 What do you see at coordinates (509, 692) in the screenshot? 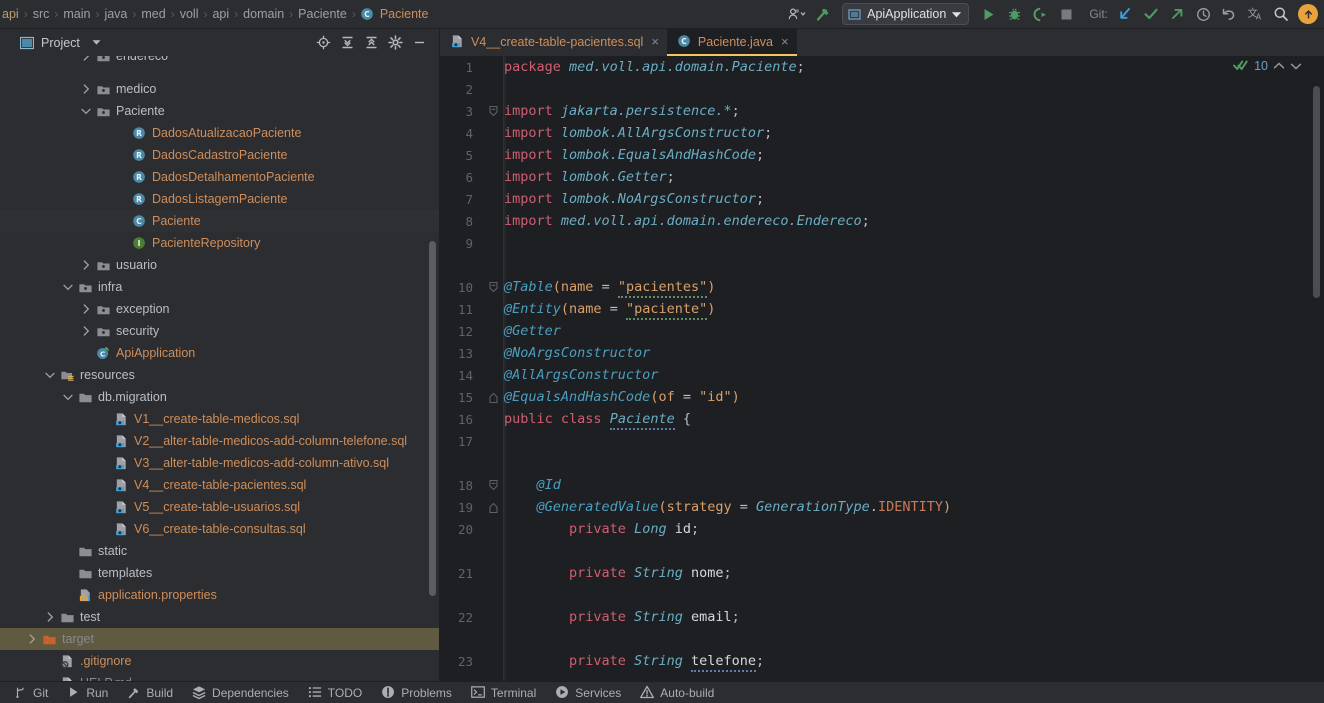
I see `status-item-terminal: Terminal` at bounding box center [509, 692].